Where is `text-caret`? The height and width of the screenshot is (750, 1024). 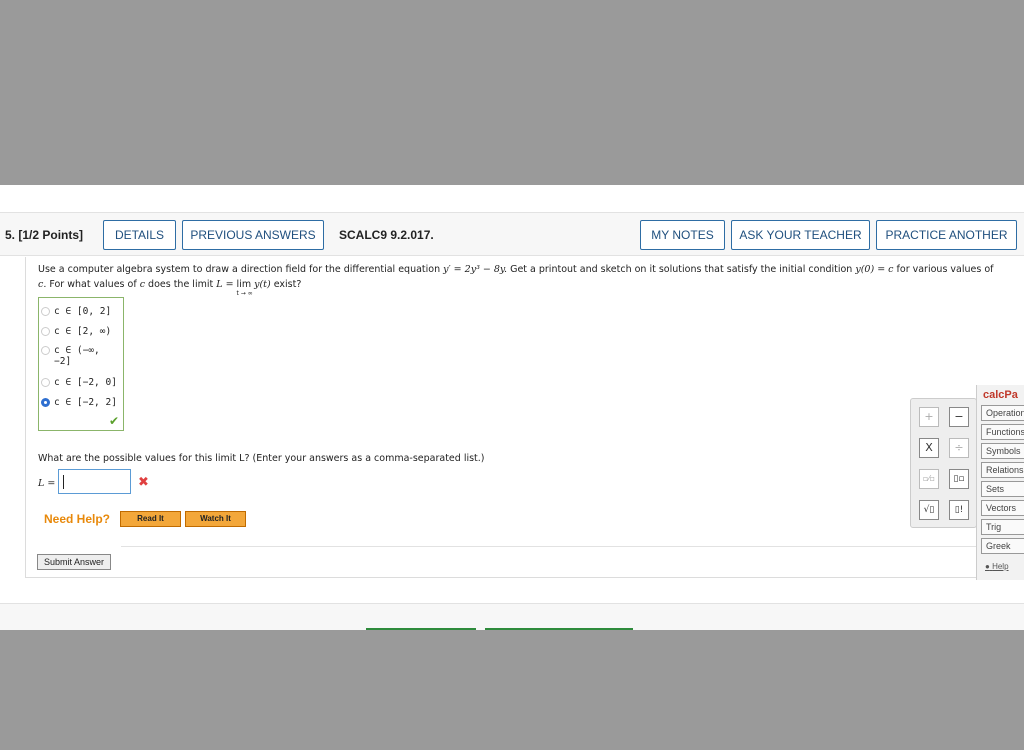
text-caret is located at coordinates (63, 482).